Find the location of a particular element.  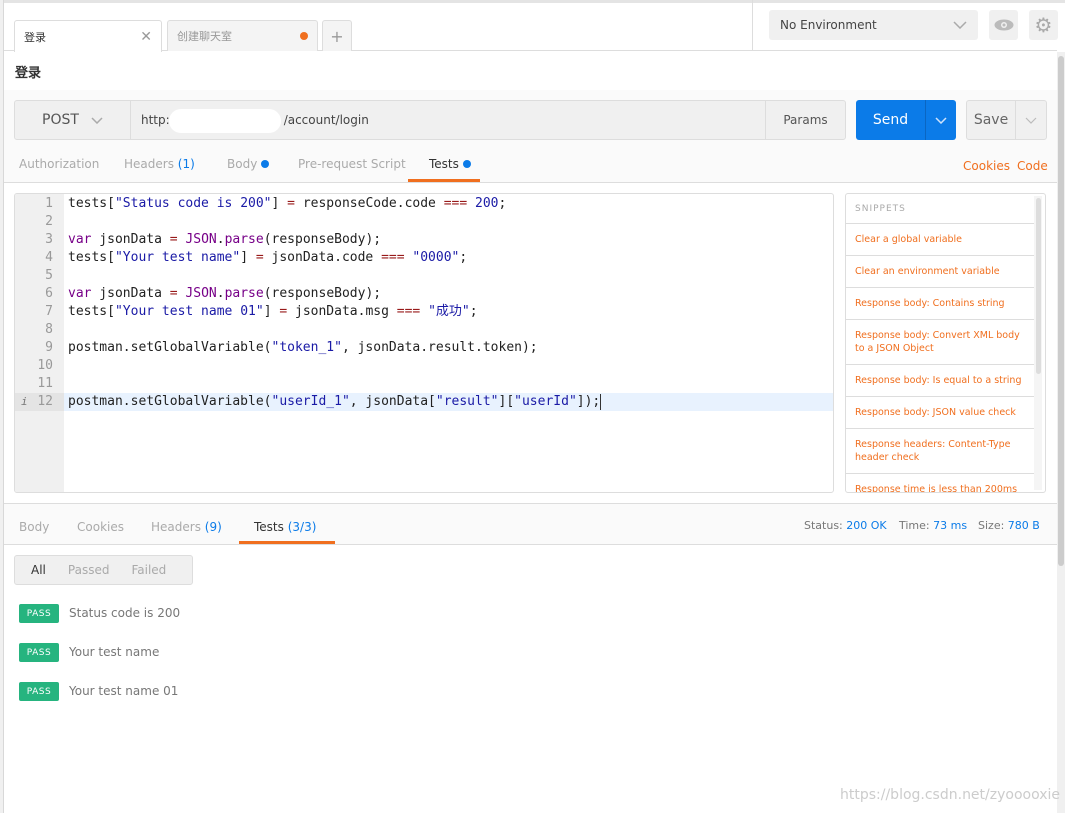

tab-label: Headers is located at coordinates (176, 527).